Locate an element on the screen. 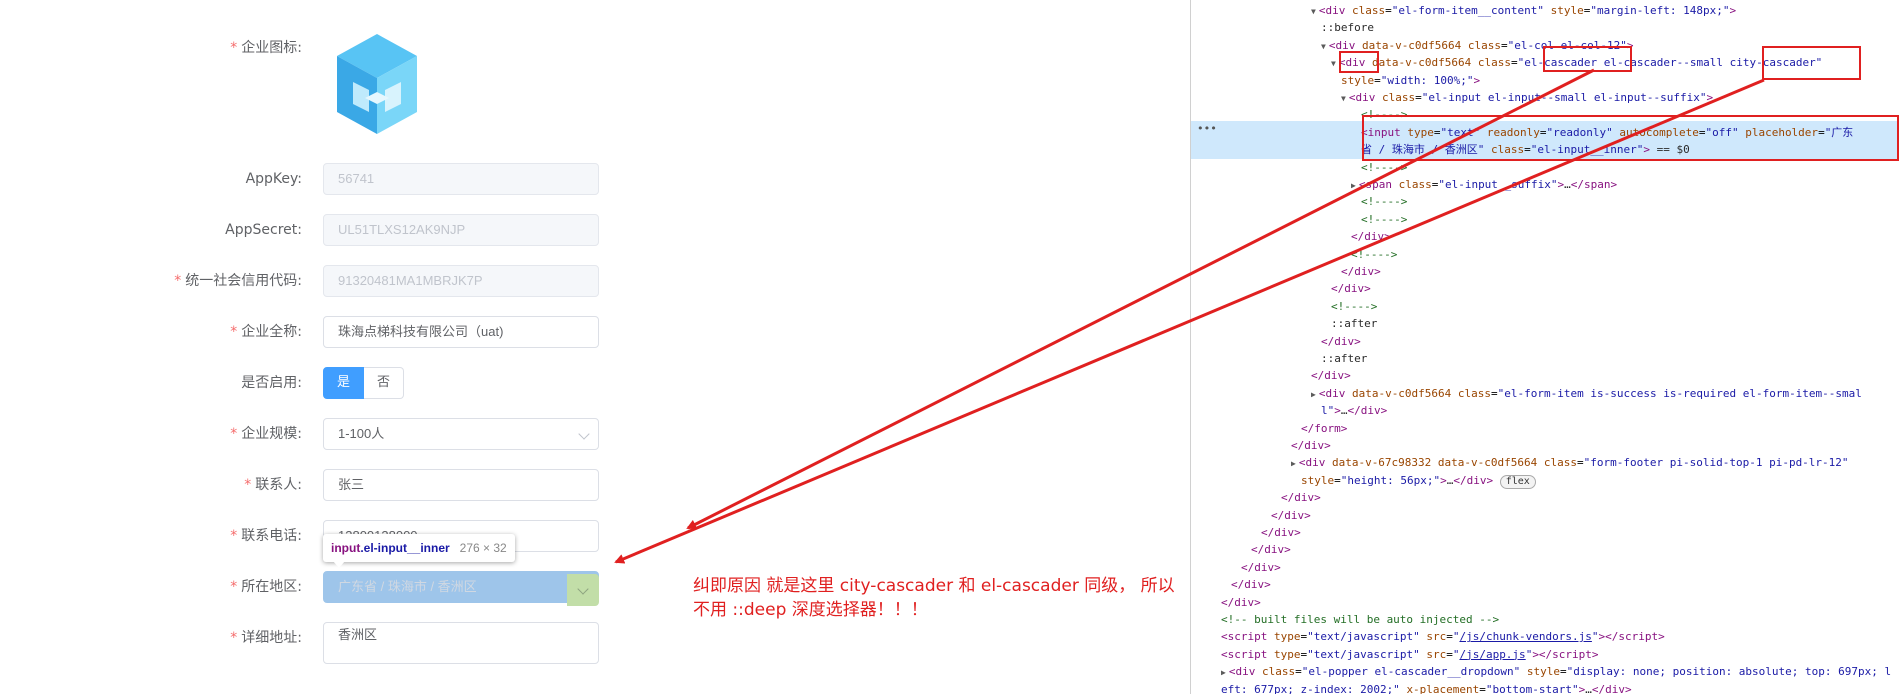  enabled-radio-group: 是否 is located at coordinates (364, 383).